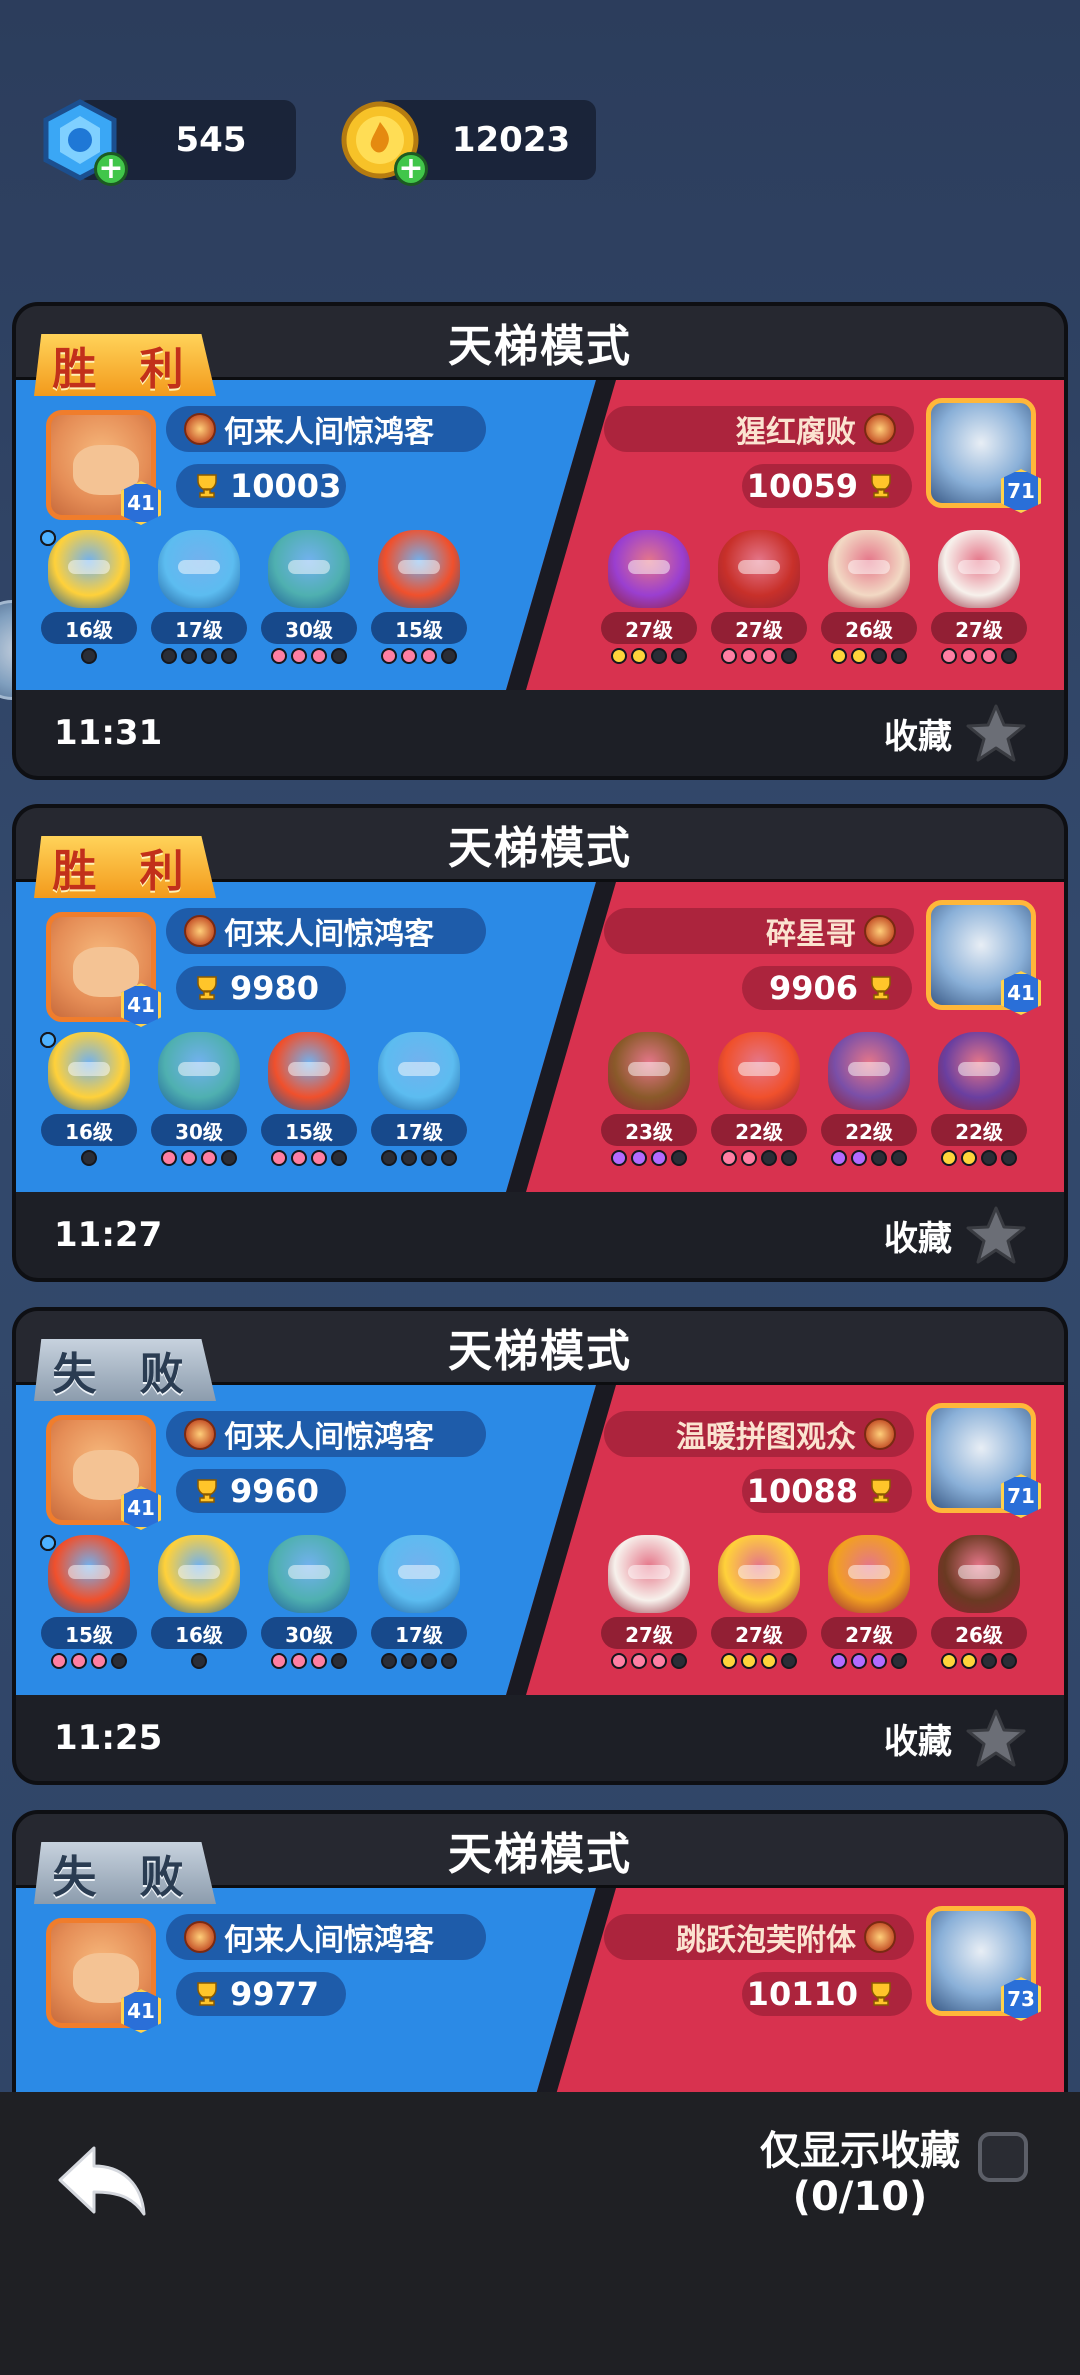  What do you see at coordinates (199, 628) in the screenshot?
I see `unit-level: 17级` at bounding box center [199, 628].